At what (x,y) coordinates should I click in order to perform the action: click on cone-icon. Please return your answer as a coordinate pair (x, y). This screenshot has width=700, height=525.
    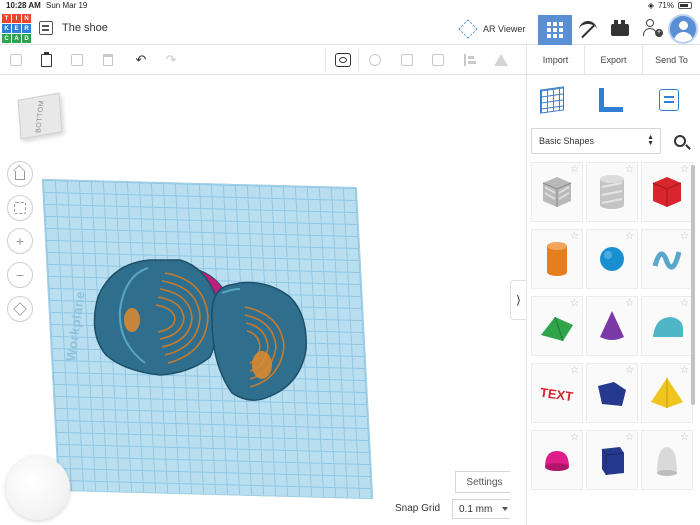
    Looking at the image, I should click on (612, 325).